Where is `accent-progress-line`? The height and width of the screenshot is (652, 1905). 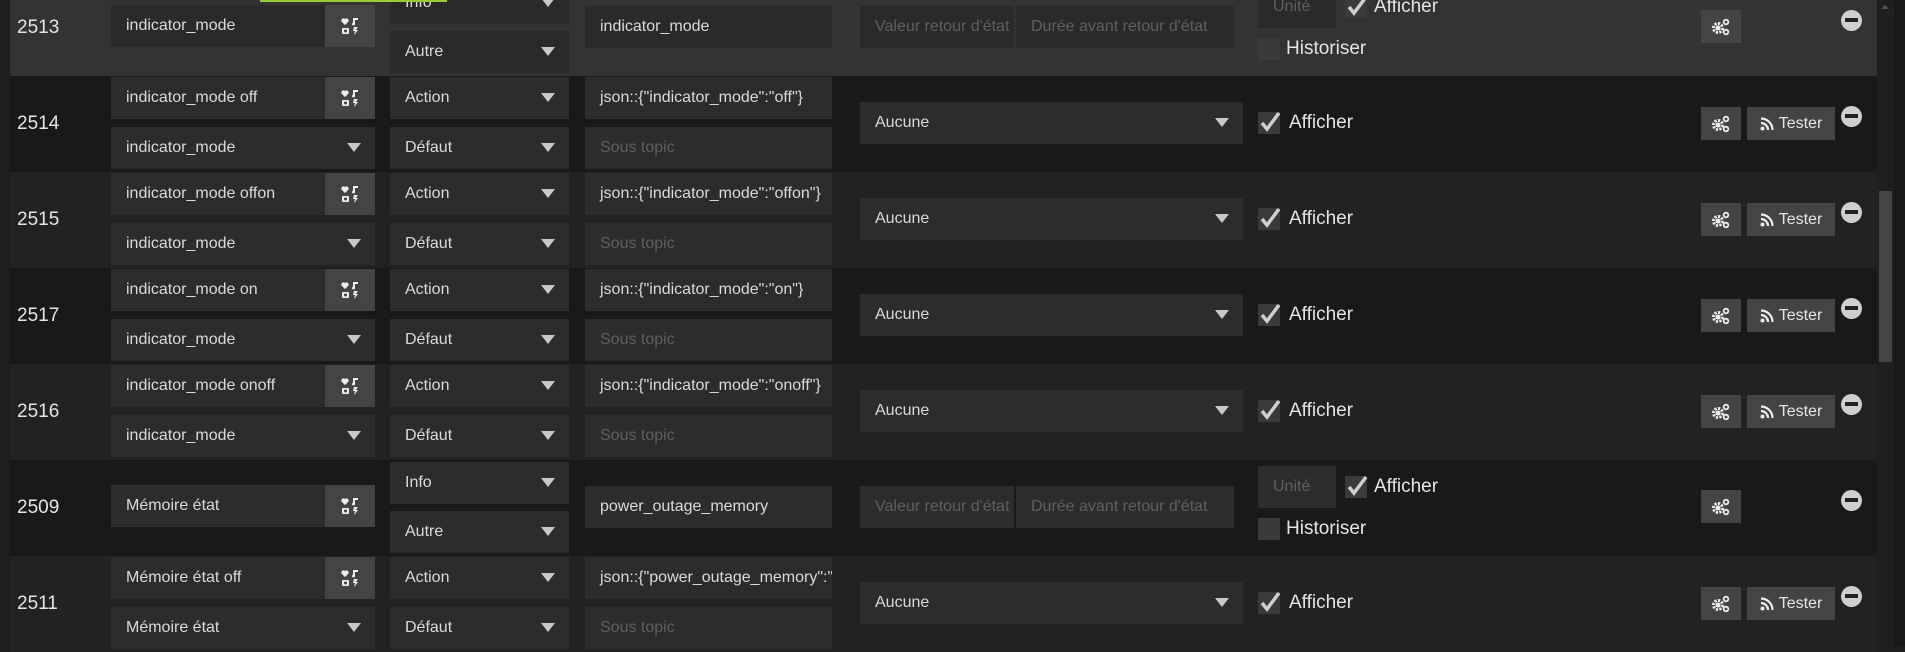
accent-progress-line is located at coordinates (353, 1).